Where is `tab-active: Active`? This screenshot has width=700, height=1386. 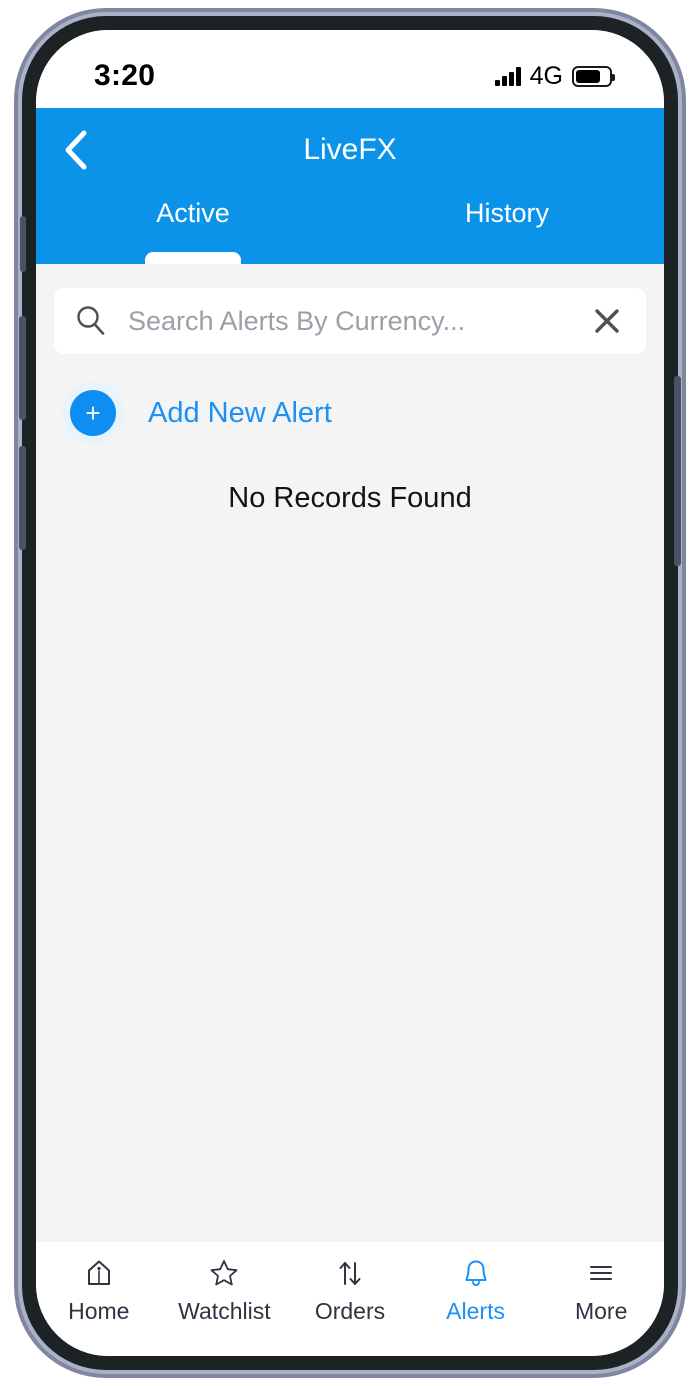 tab-active: Active is located at coordinates (193, 228).